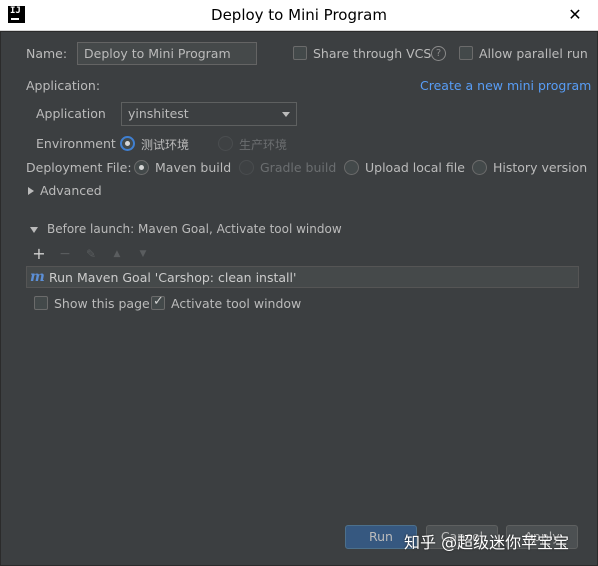 Image resolution: width=598 pixels, height=566 pixels. Describe the element at coordinates (76, 143) in the screenshot. I see `environment-label: Environment` at that location.